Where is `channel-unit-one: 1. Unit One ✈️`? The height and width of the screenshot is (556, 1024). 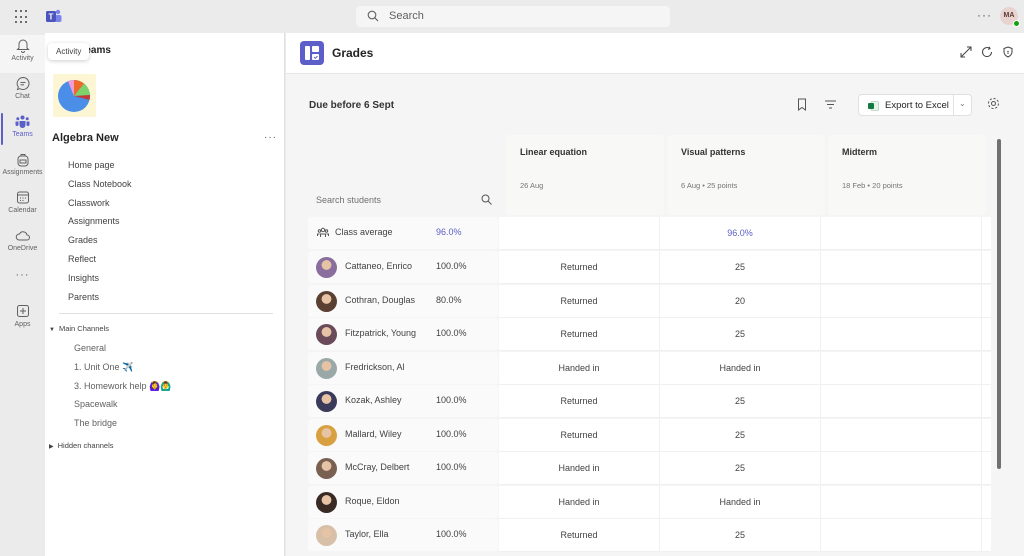
channel-unit-one: 1. Unit One ✈️ is located at coordinates (122, 369).